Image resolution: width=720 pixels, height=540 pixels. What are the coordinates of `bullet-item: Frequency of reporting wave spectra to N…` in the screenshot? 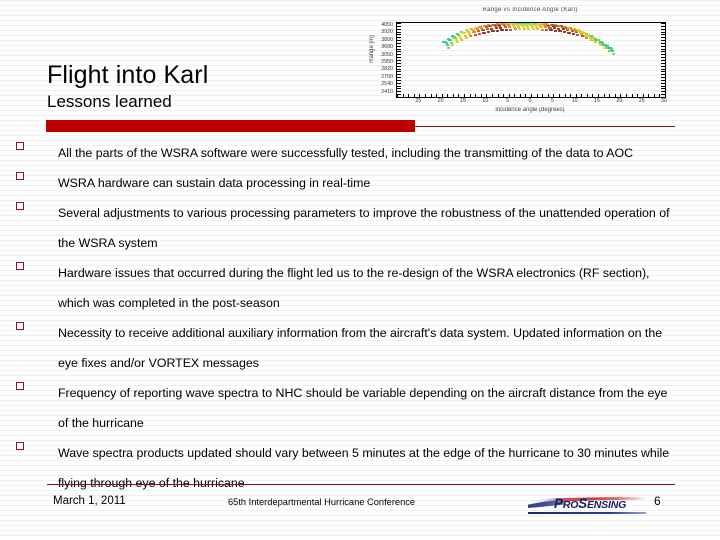 It's located at (360, 408).